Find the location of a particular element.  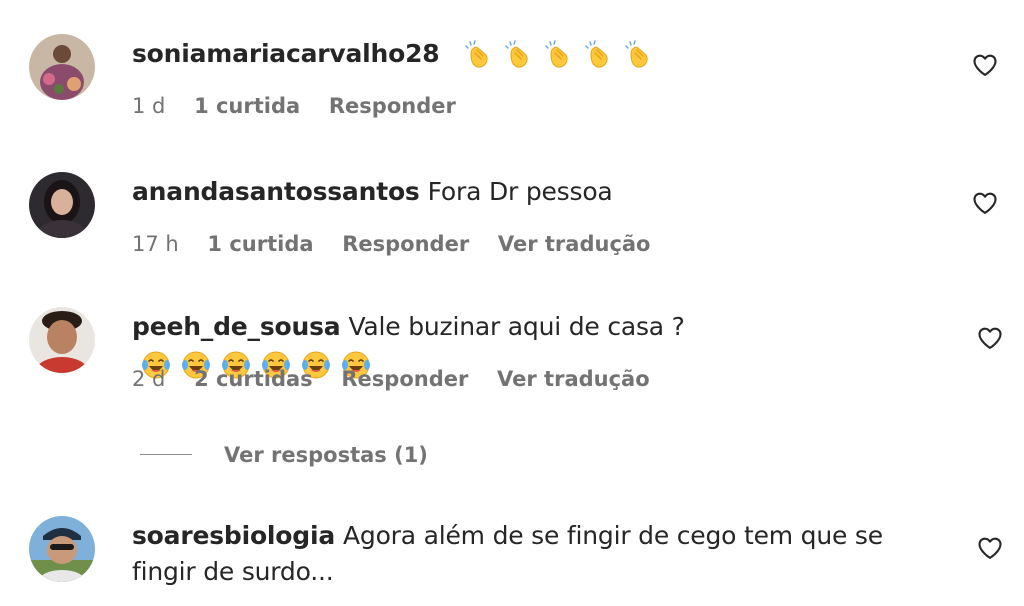

comment-time: 2 d is located at coordinates (149, 379).